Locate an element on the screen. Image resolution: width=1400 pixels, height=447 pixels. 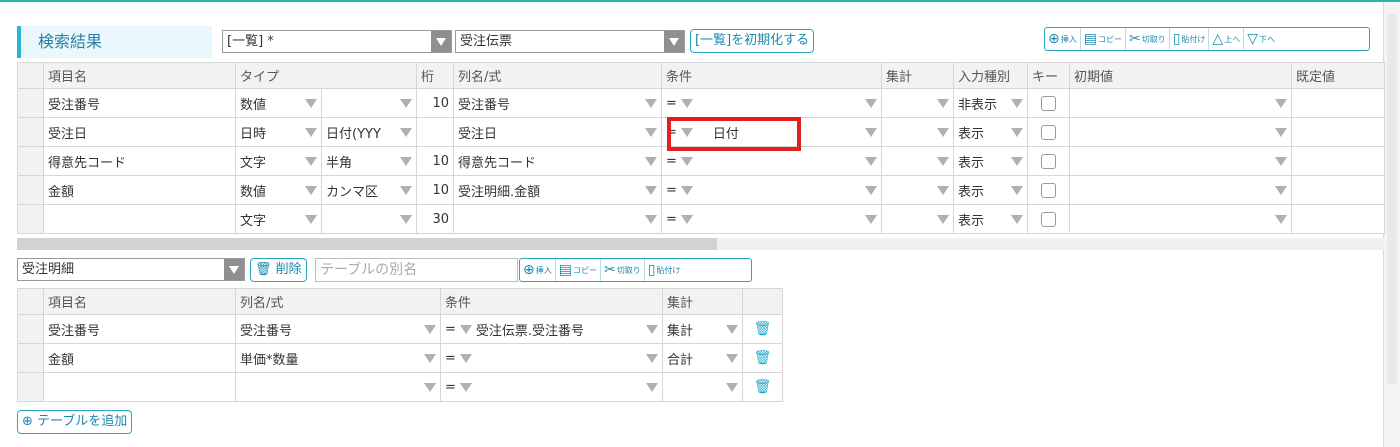
subtype-select: カンマ区 is located at coordinates (369, 190).